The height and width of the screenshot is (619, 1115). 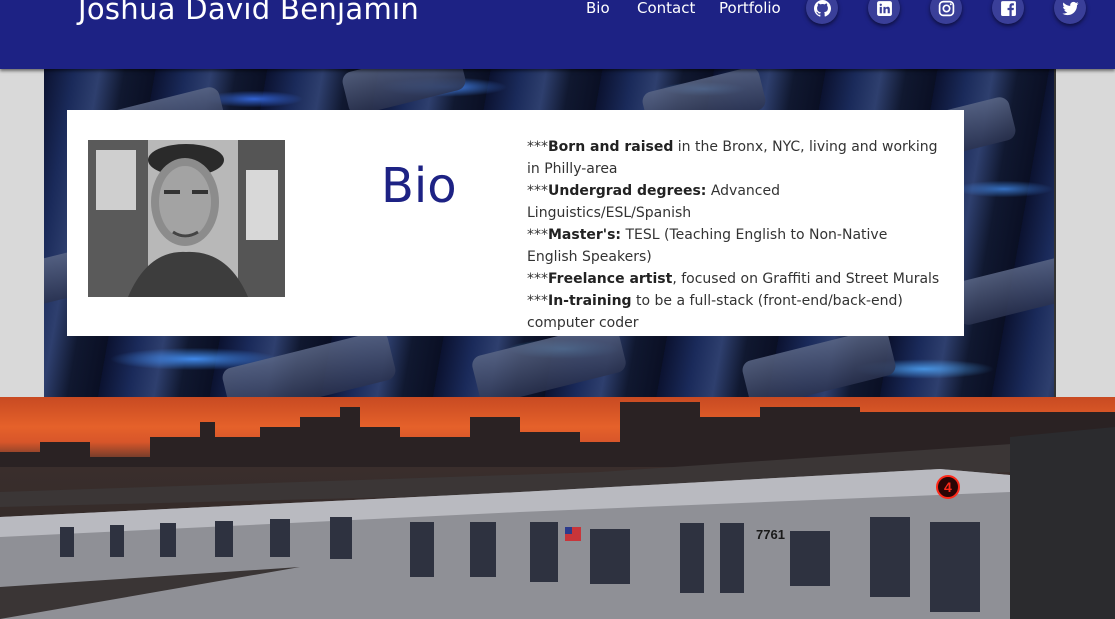 What do you see at coordinates (248, 13) in the screenshot?
I see `site-brand: Joshua David Benjamin` at bounding box center [248, 13].